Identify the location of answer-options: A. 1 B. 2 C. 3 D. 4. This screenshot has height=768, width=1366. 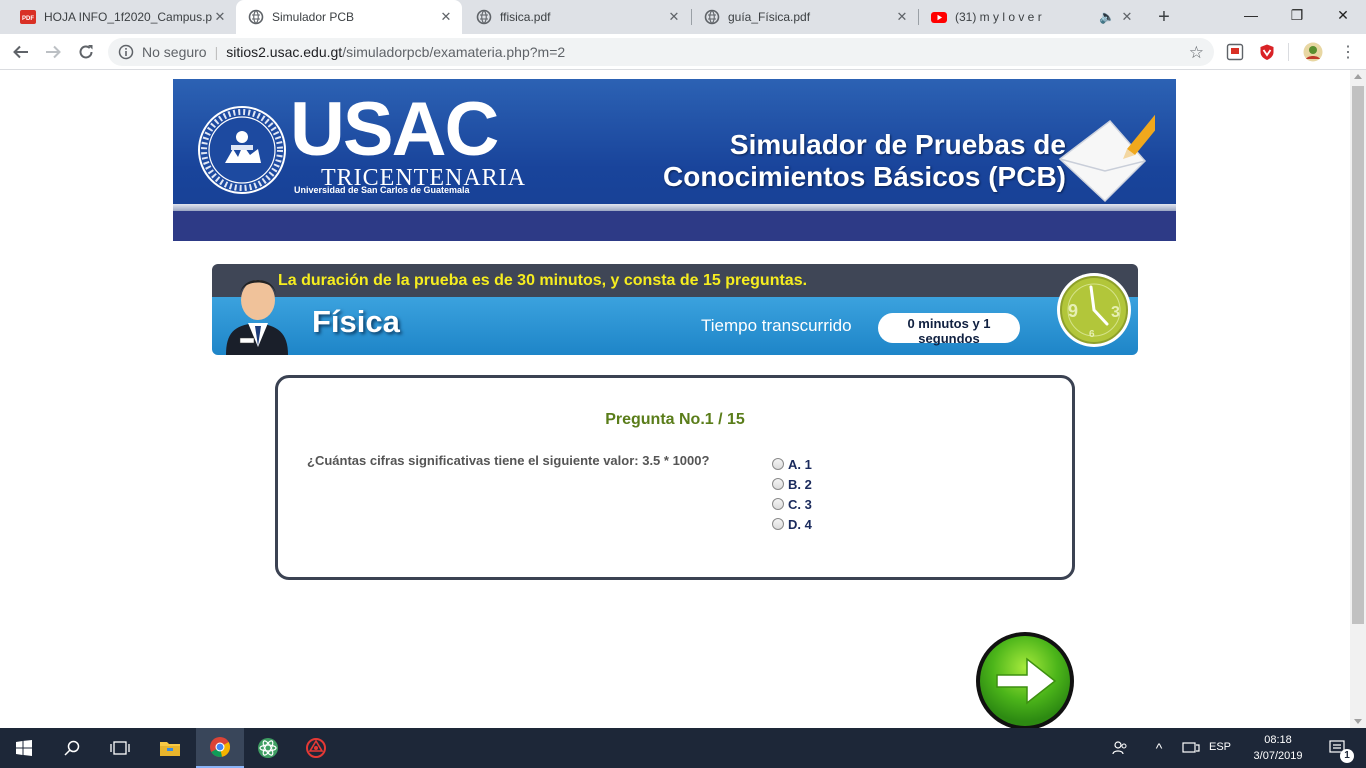
(792, 494).